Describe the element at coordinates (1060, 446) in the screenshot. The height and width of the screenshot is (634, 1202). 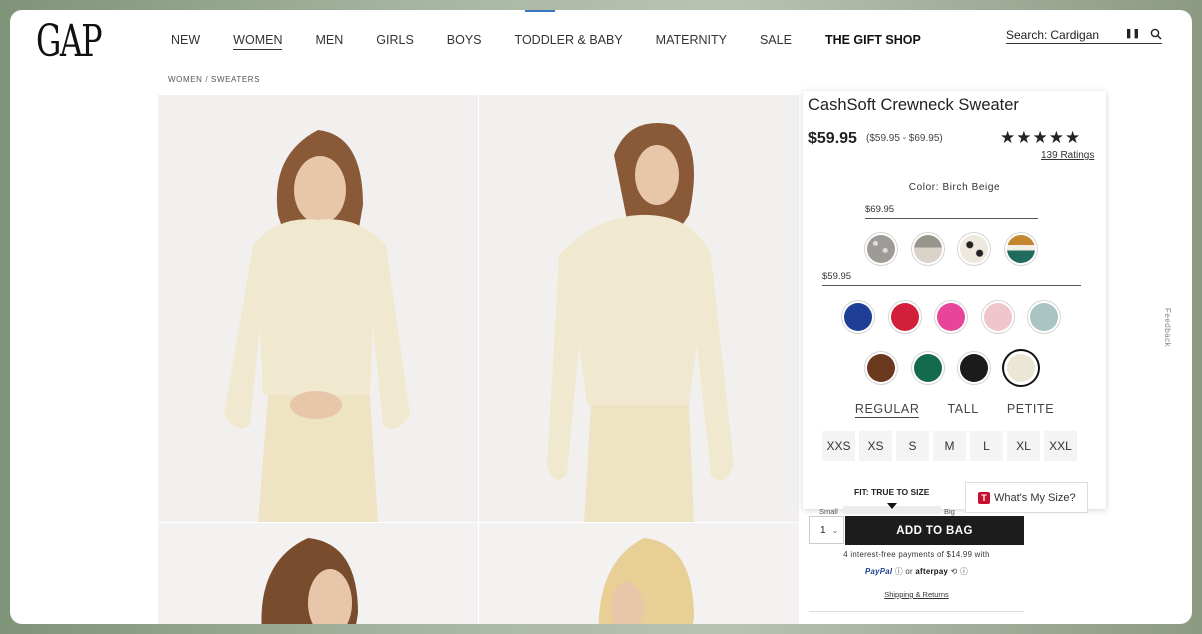
I see `size-option: XXL` at that location.